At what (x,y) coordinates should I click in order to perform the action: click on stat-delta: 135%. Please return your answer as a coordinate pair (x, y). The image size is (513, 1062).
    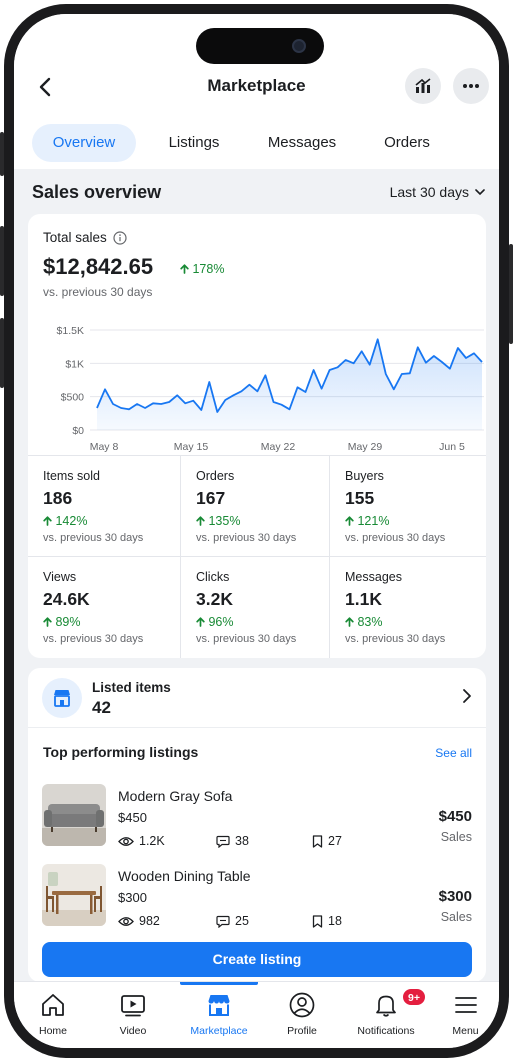
    Looking at the image, I should click on (218, 521).